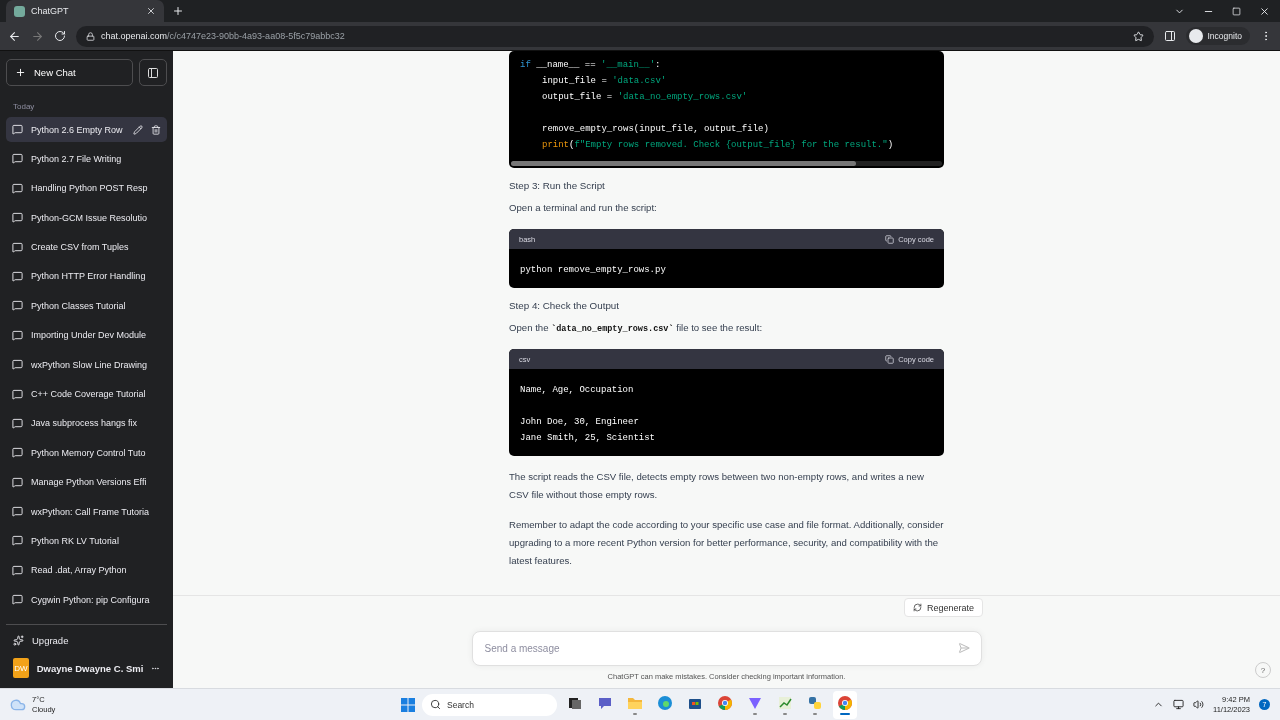 This screenshot has height=720, width=1280. Describe the element at coordinates (156, 129) in the screenshot. I see `delete-icon` at that location.